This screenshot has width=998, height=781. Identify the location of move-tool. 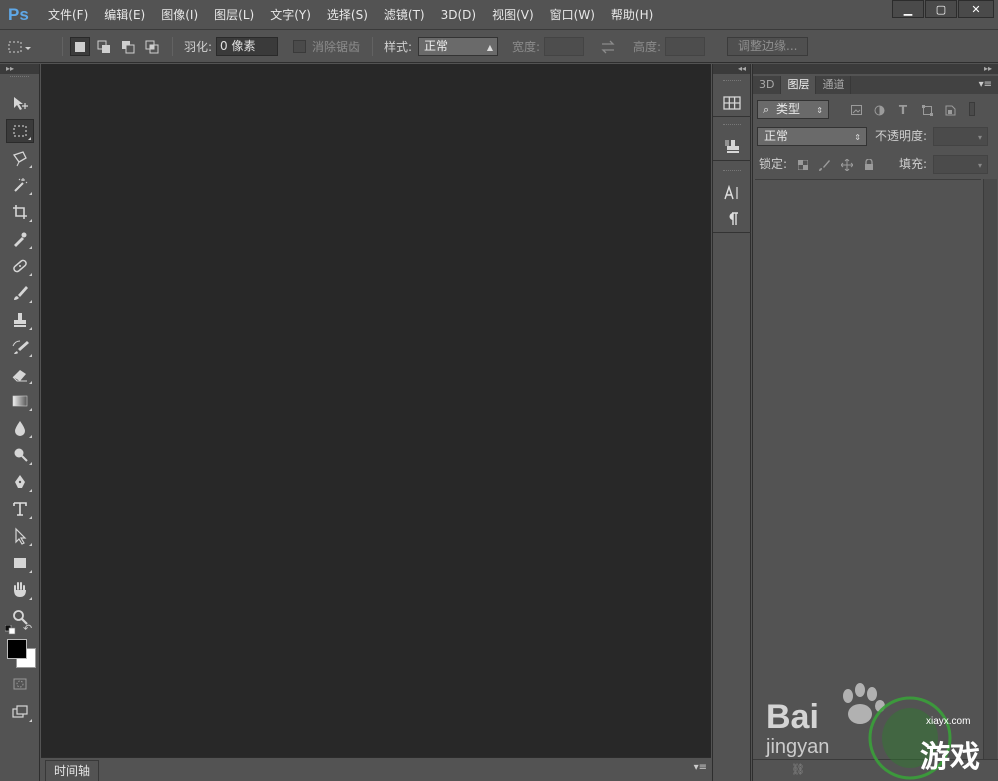
(20, 104).